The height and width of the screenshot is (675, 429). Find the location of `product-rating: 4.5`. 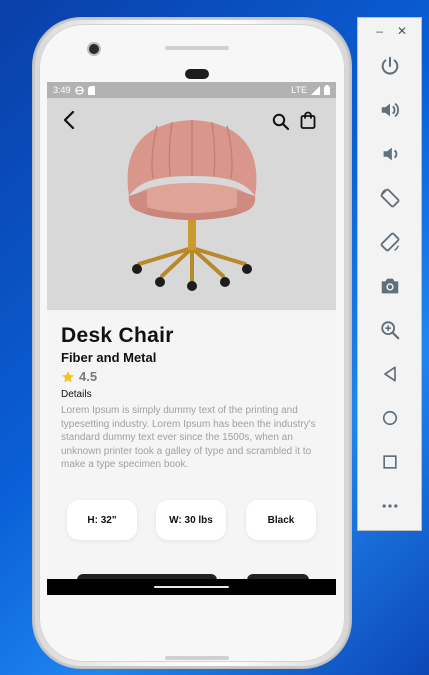

product-rating: 4.5 is located at coordinates (79, 376).